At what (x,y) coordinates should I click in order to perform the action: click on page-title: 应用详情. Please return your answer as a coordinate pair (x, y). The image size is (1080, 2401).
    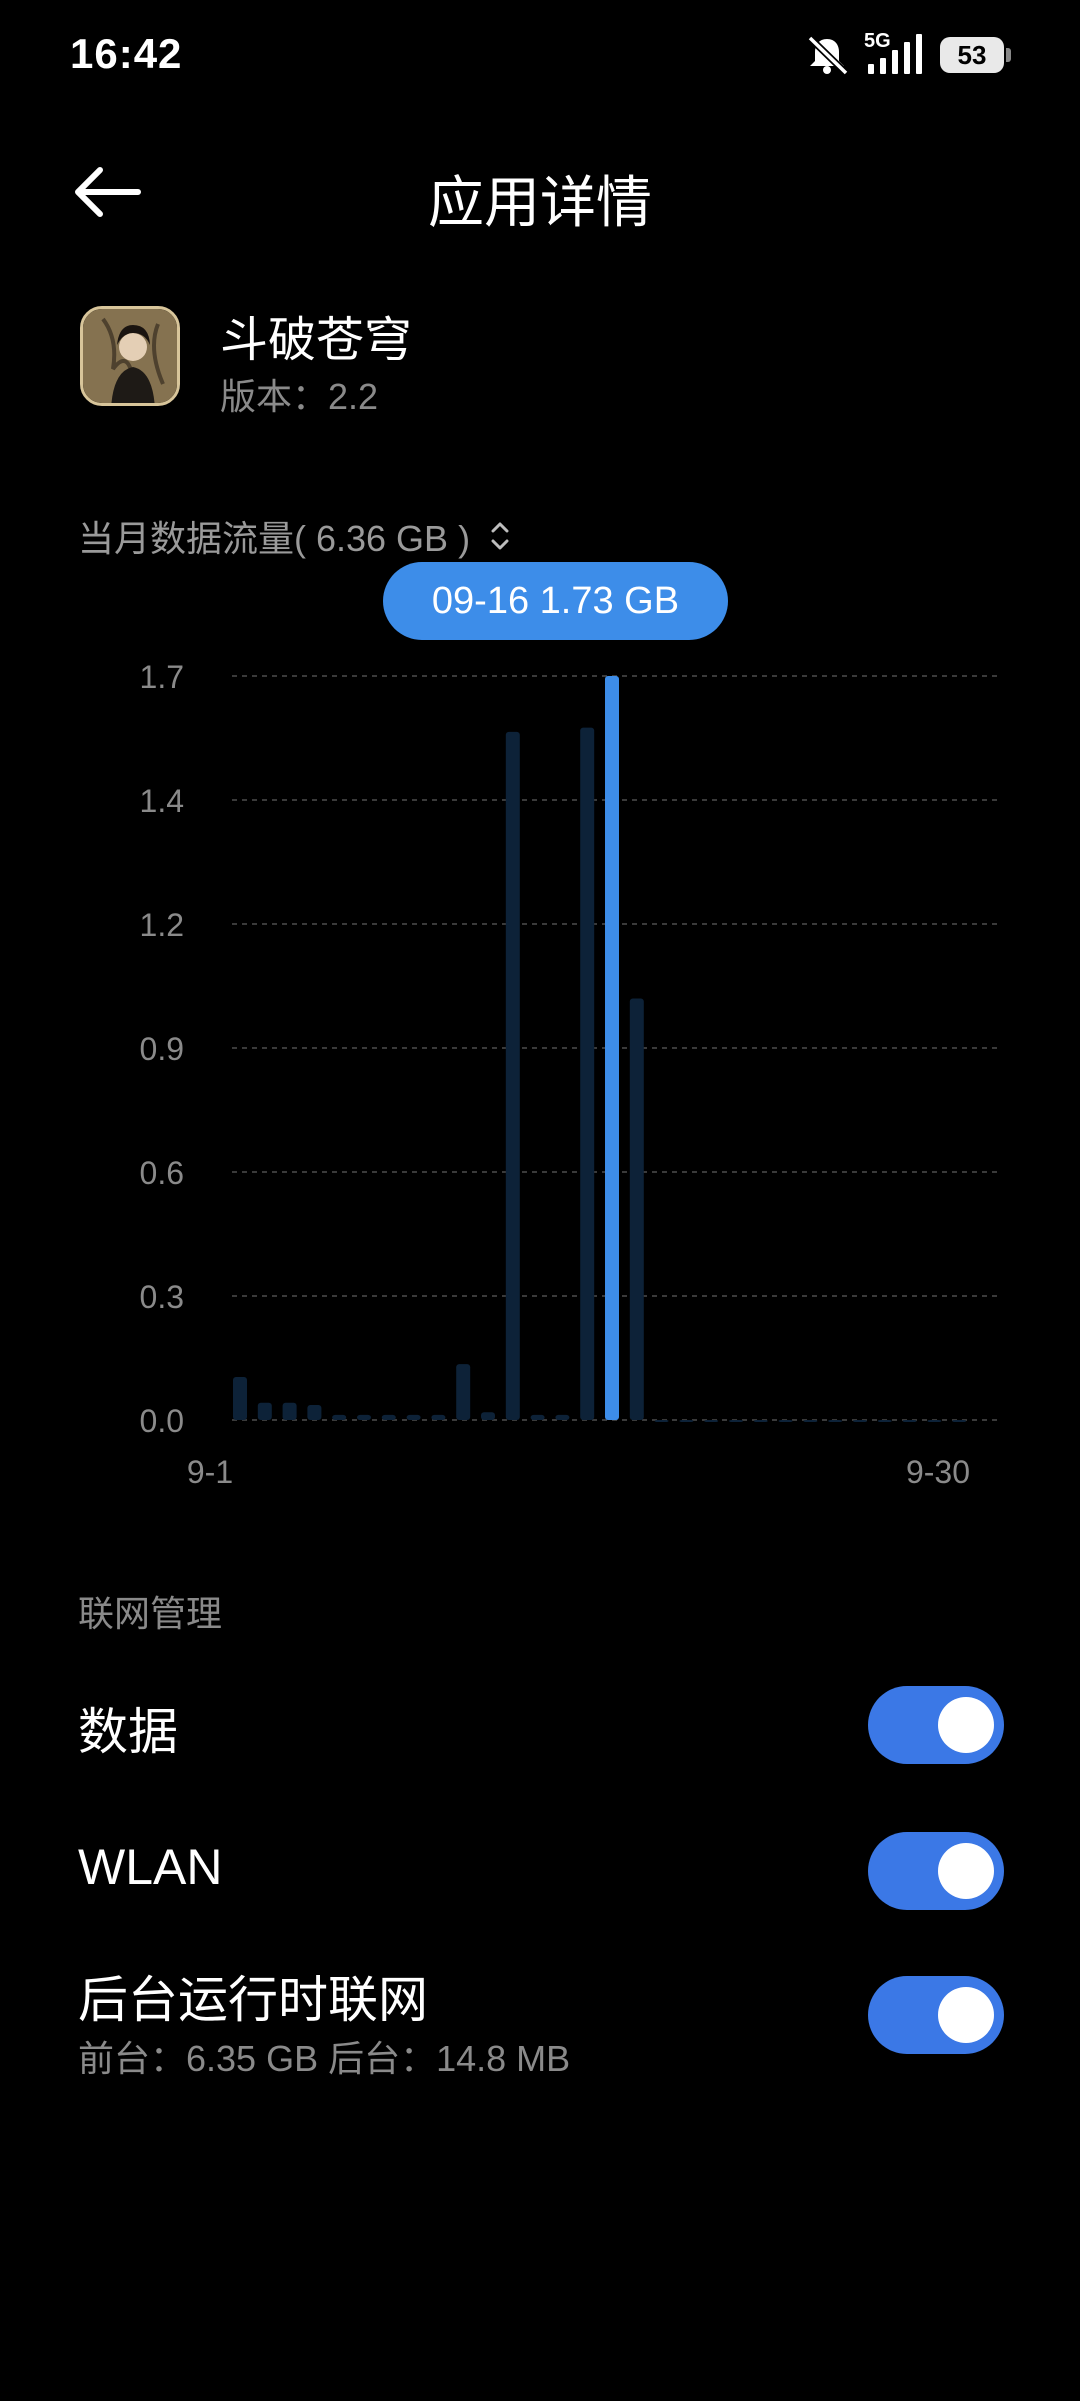
    Looking at the image, I should click on (540, 202).